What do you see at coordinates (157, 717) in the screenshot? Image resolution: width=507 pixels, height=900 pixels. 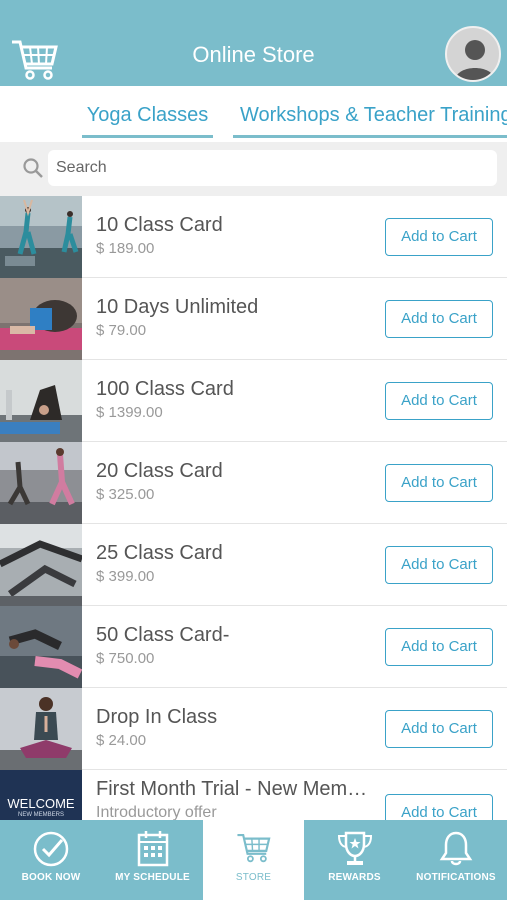 I see `product-name: Drop In Class` at bounding box center [157, 717].